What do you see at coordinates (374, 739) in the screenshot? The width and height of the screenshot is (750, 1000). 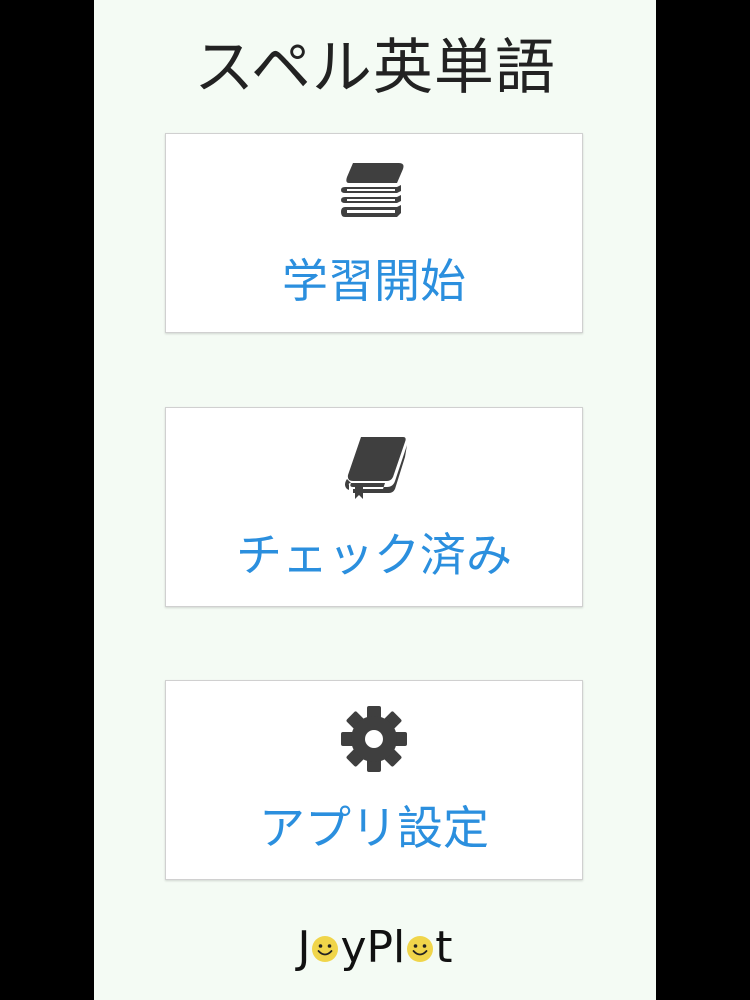 I see `gear-icon` at bounding box center [374, 739].